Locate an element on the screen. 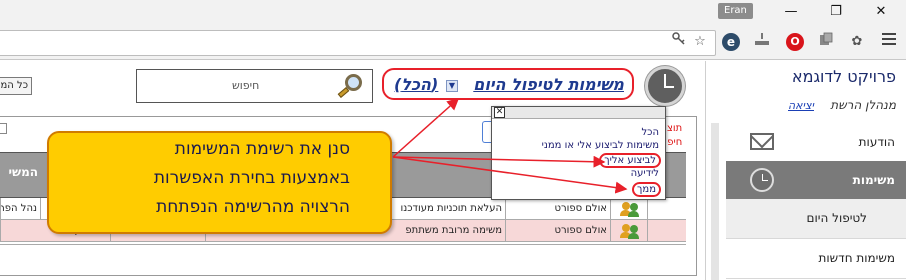  search-label: חיפוש is located at coordinates (246, 85).